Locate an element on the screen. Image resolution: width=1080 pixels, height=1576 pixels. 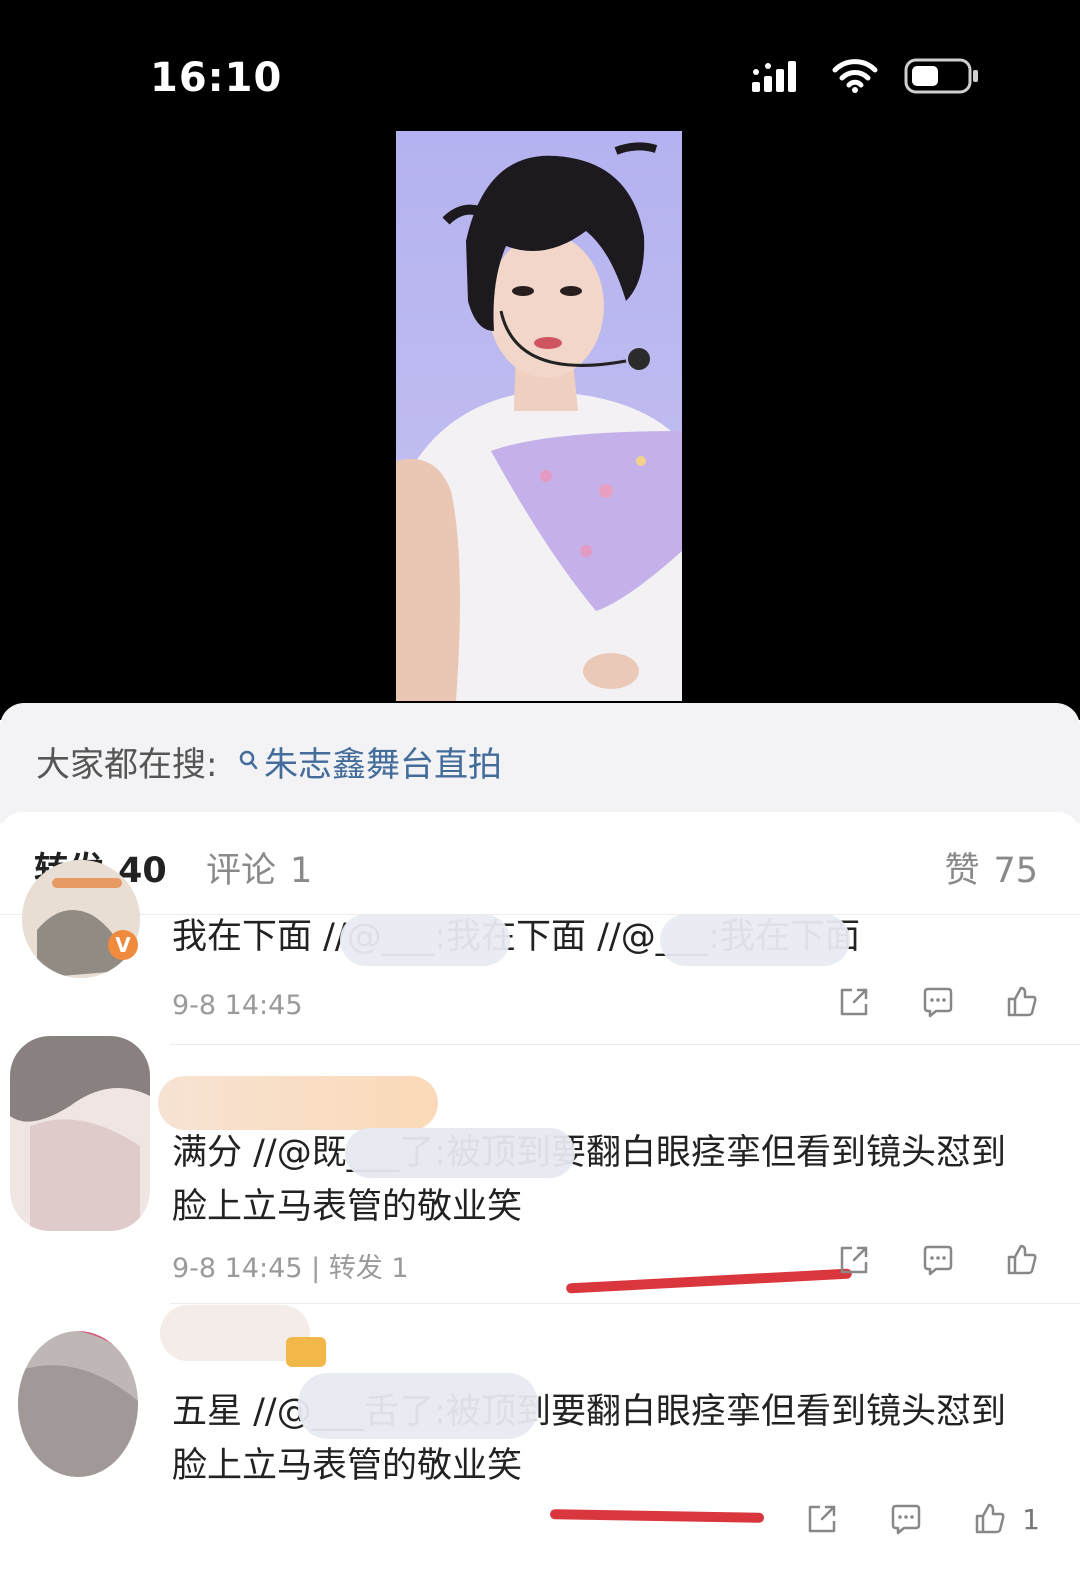
item-actions: 1 is located at coordinates (898, 1519).